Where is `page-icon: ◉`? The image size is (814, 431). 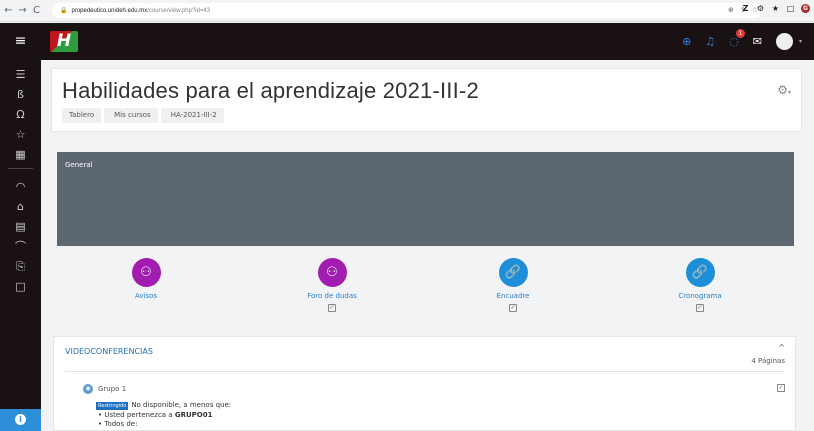
page-icon: ◉ is located at coordinates (88, 389).